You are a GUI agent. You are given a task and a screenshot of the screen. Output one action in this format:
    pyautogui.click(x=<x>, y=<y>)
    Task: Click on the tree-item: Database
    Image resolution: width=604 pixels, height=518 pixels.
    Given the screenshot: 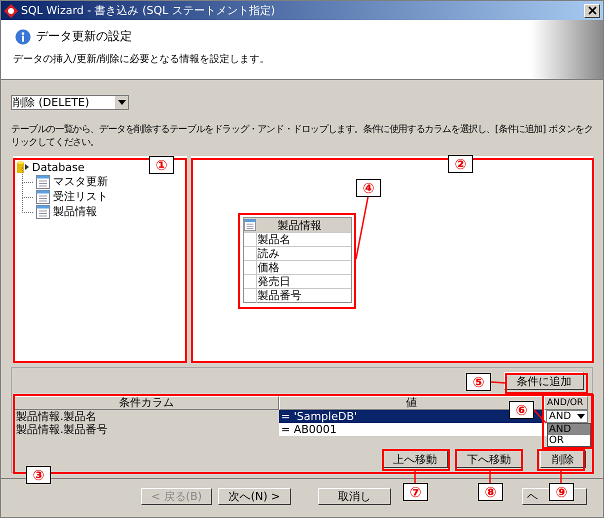 What is the action you would take?
    pyautogui.click(x=58, y=167)
    